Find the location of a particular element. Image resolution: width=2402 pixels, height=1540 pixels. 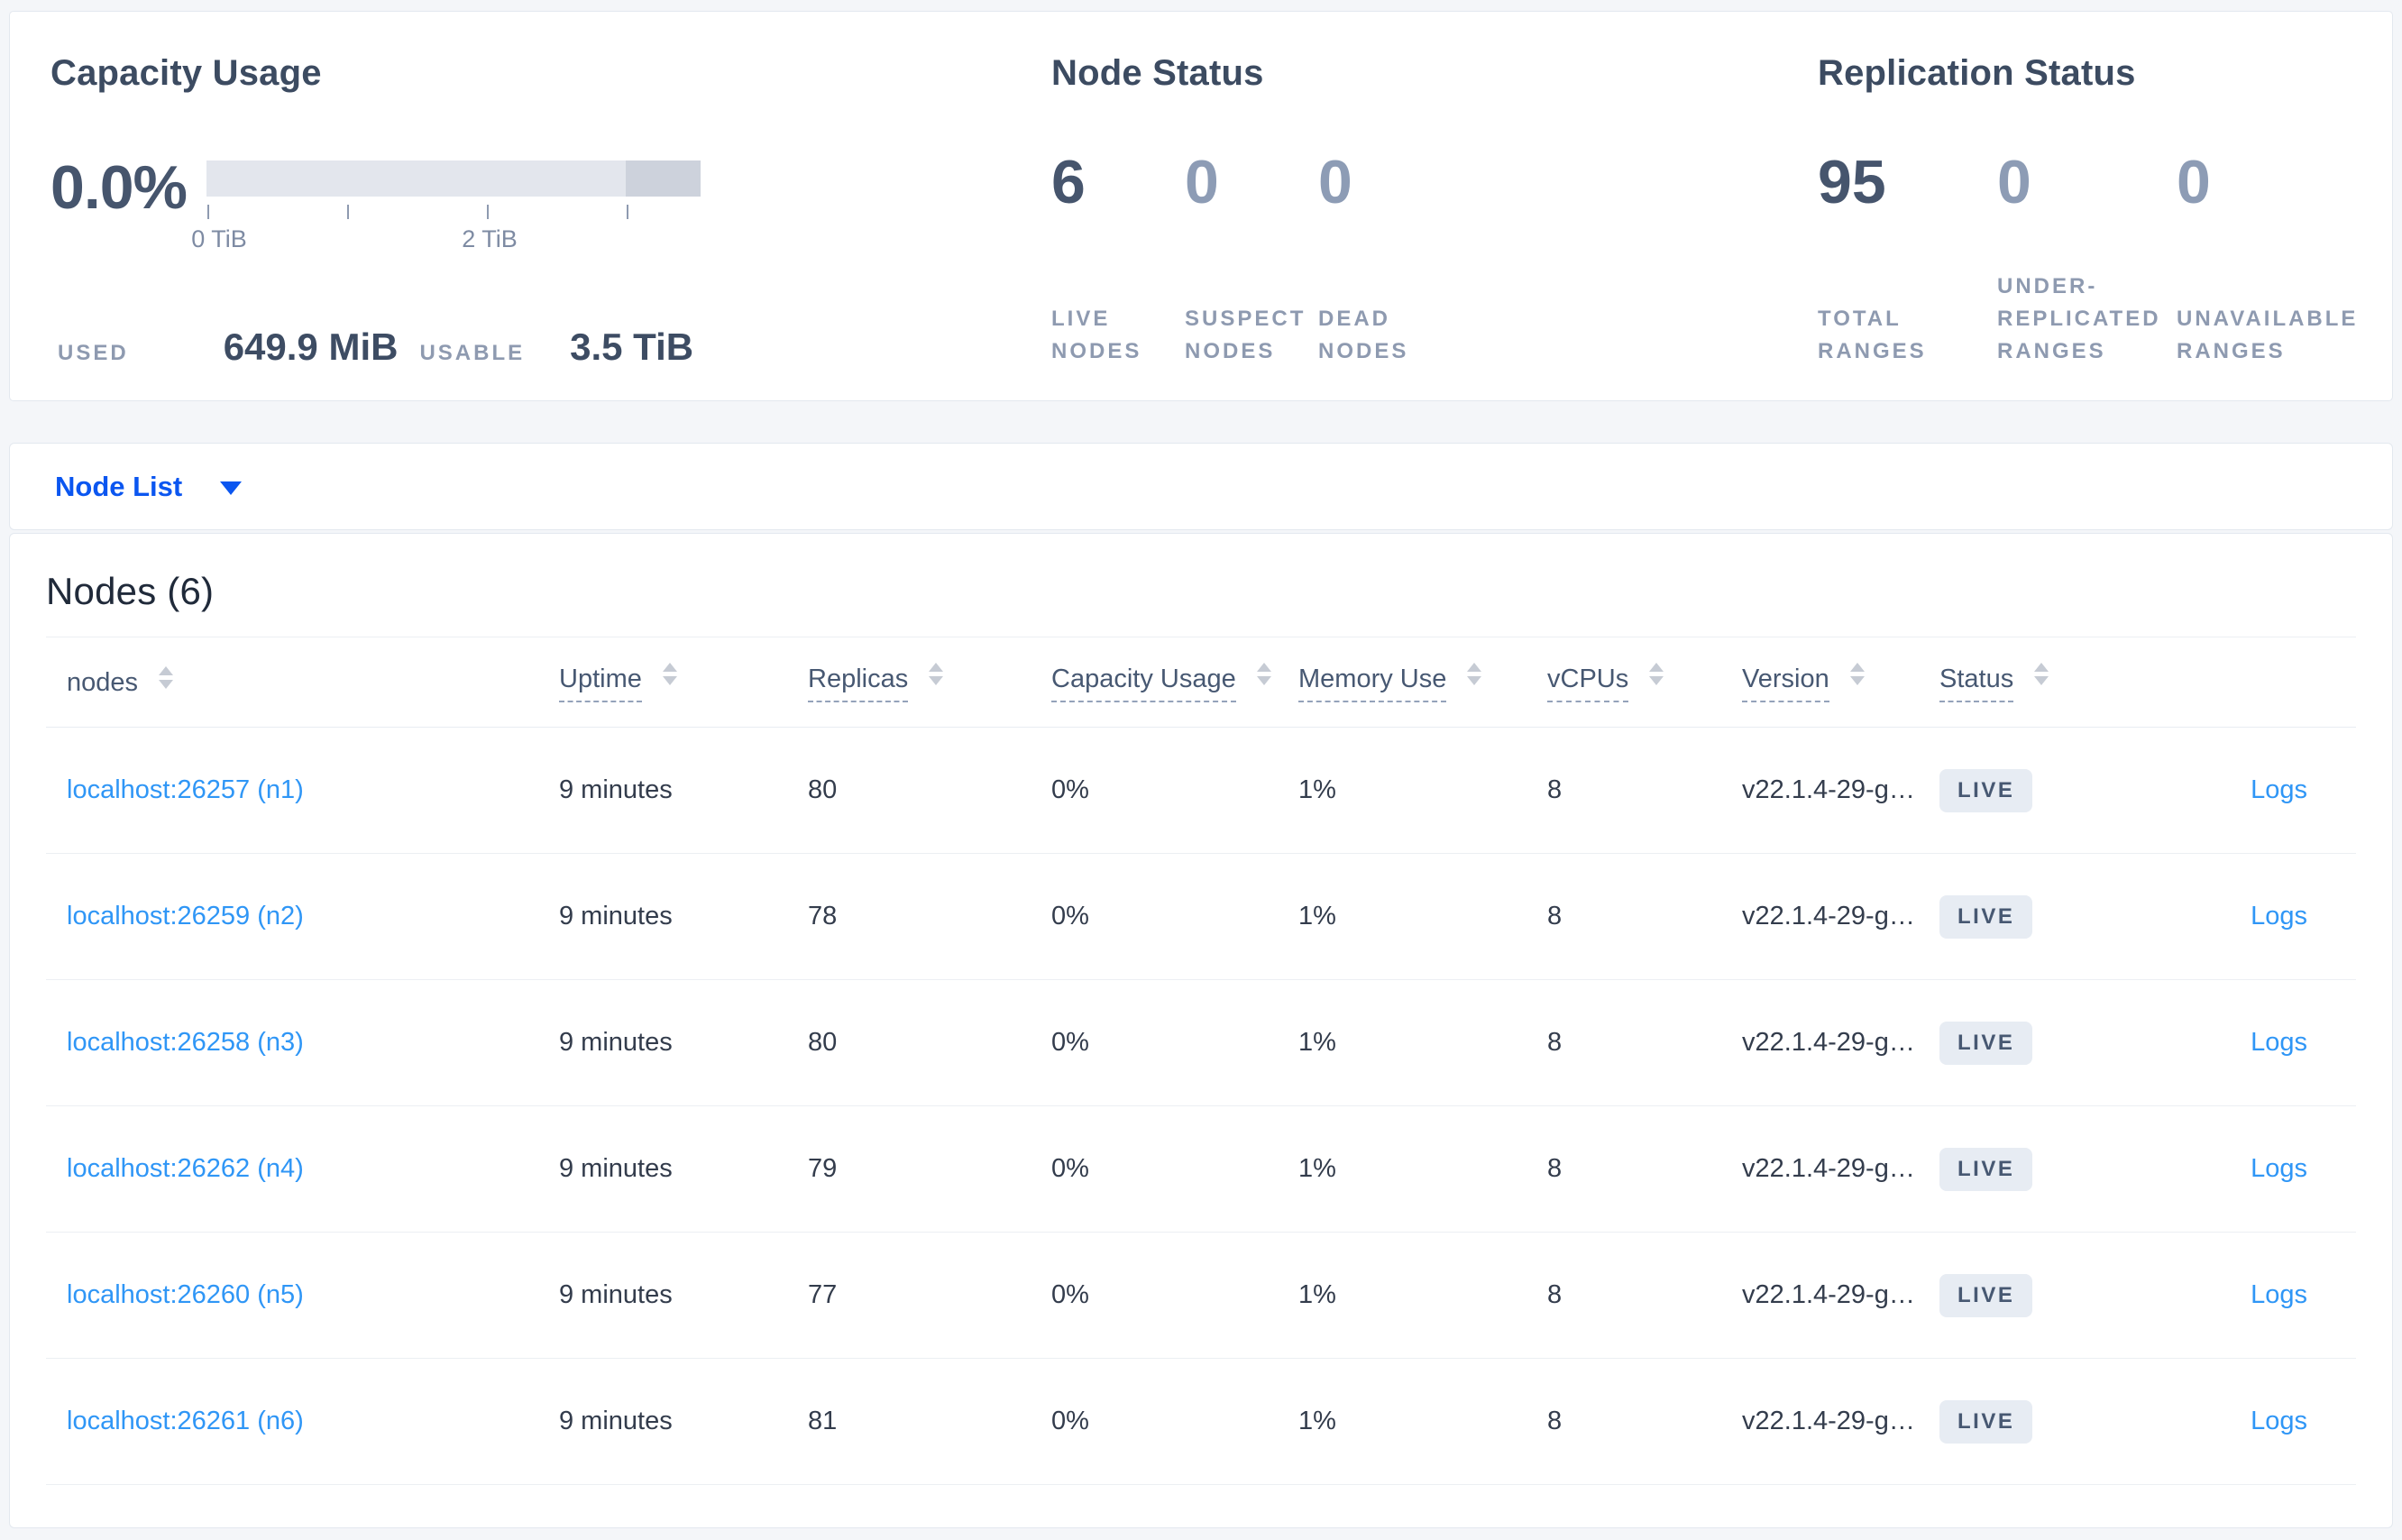

column-header-status: Status is located at coordinates (2040, 682).